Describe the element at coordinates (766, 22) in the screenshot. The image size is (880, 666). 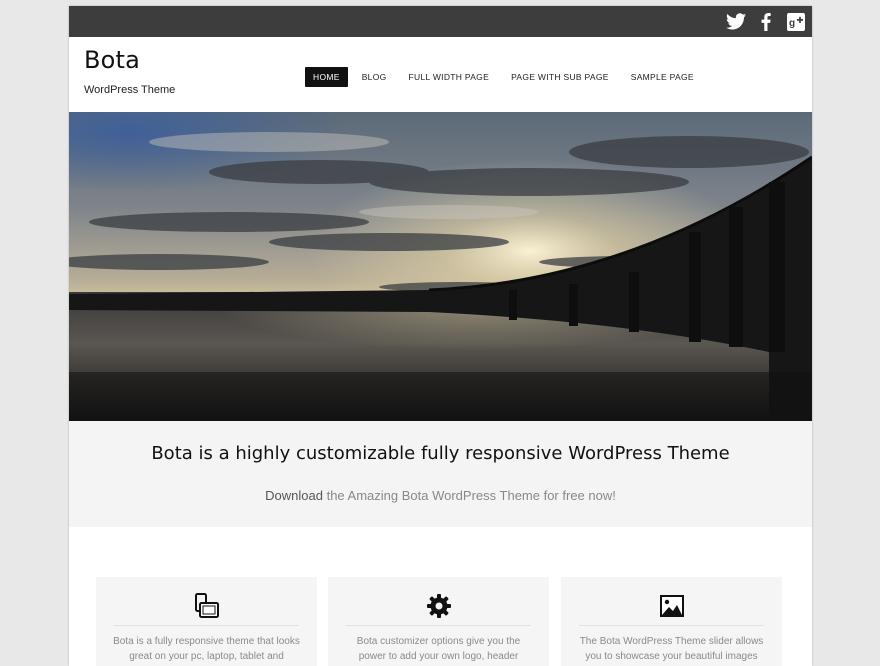
I see `facebook-icon` at that location.